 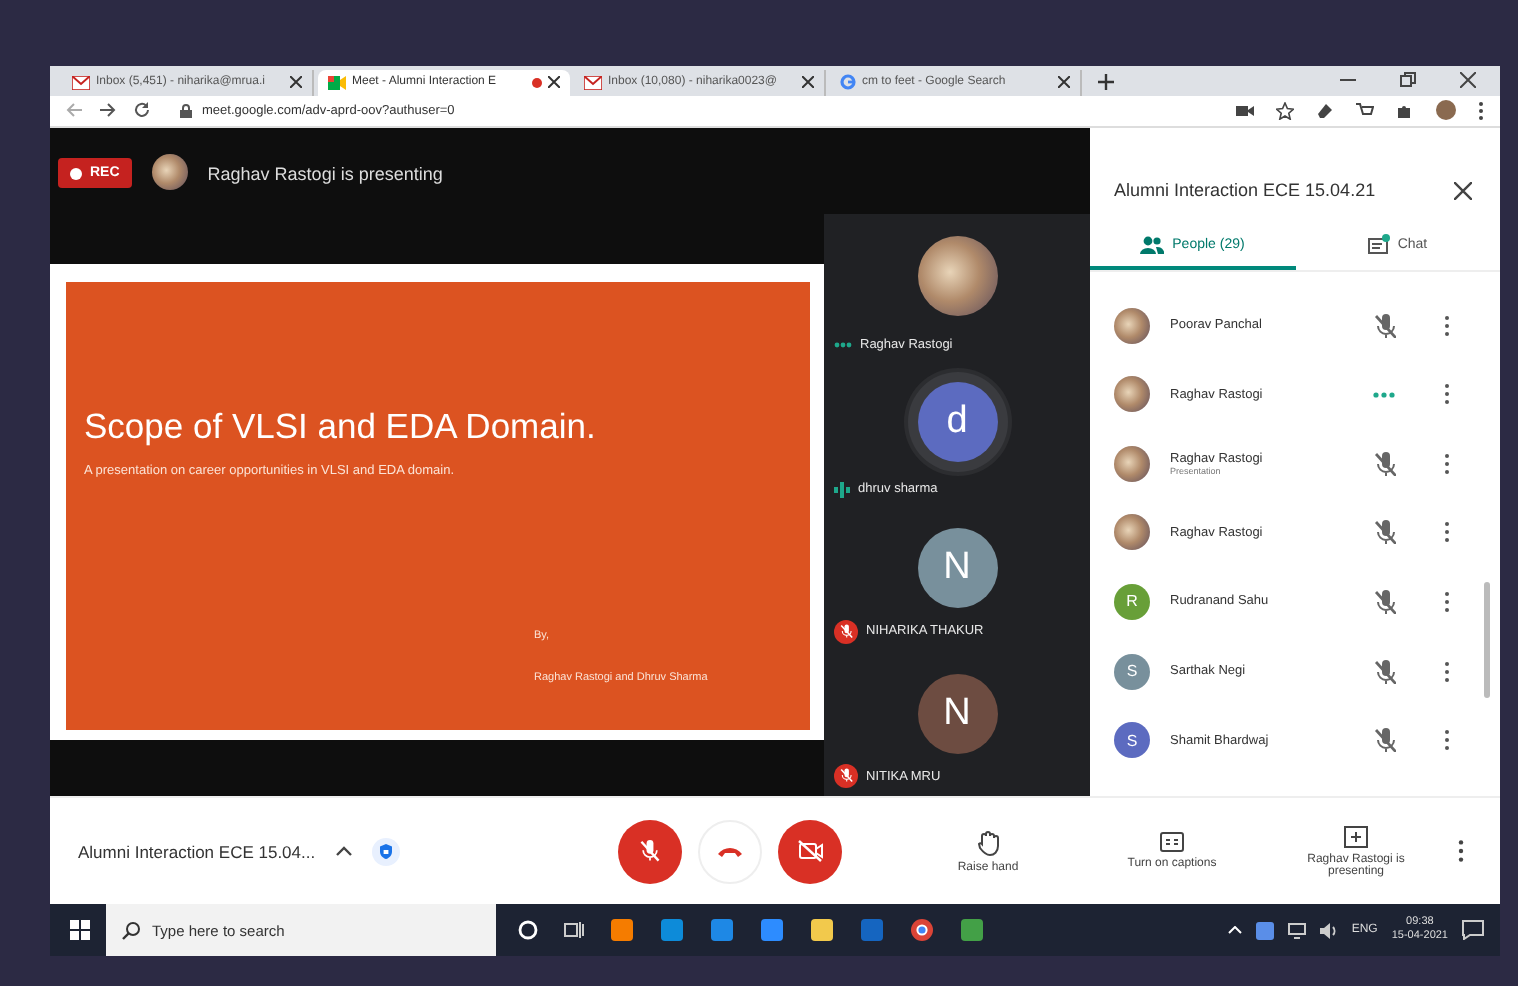 I want to click on star-icon, so click(x=1285, y=110).